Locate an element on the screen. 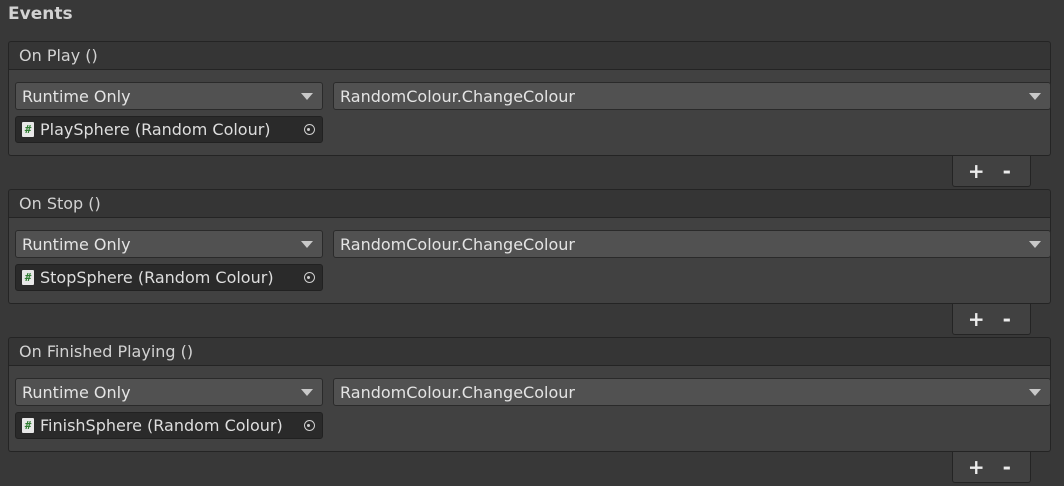  target-object-field: # PlaySphere (Random Colour) is located at coordinates (169, 129).